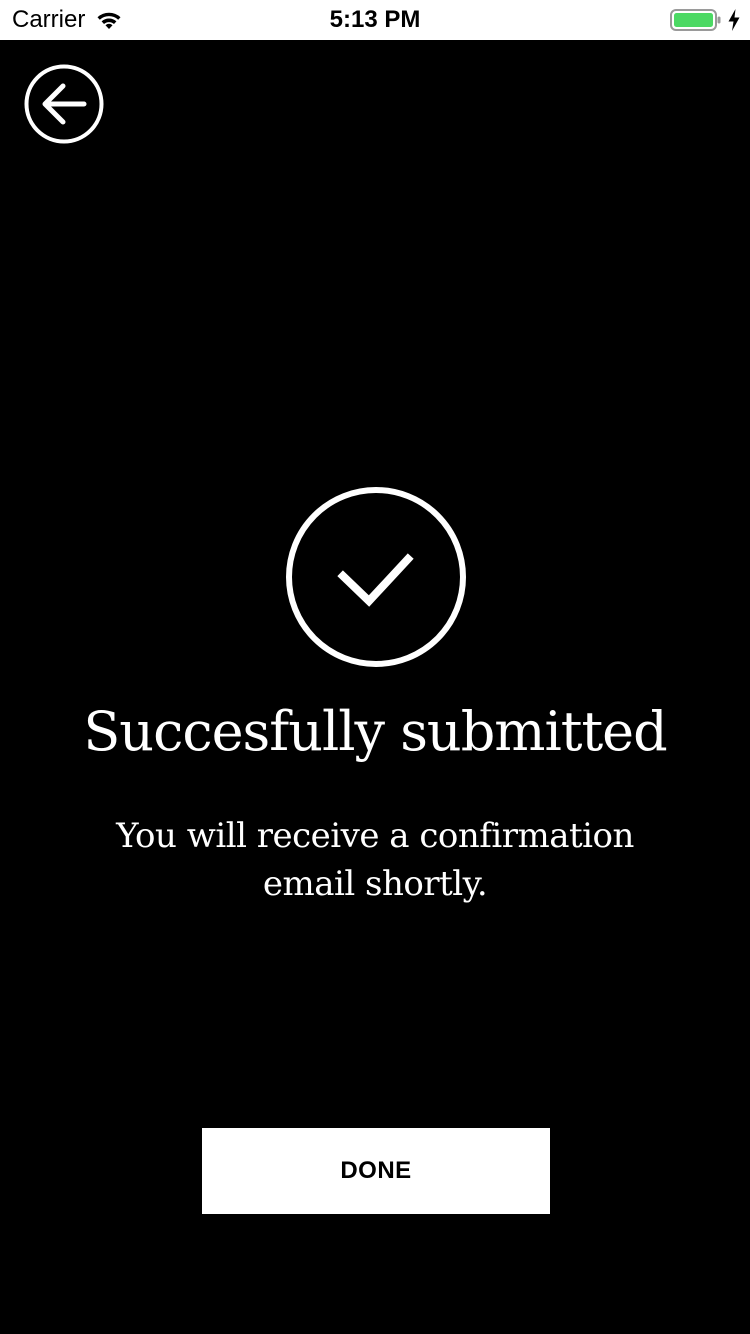 Image resolution: width=750 pixels, height=1334 pixels. I want to click on battery-icon, so click(696, 20).